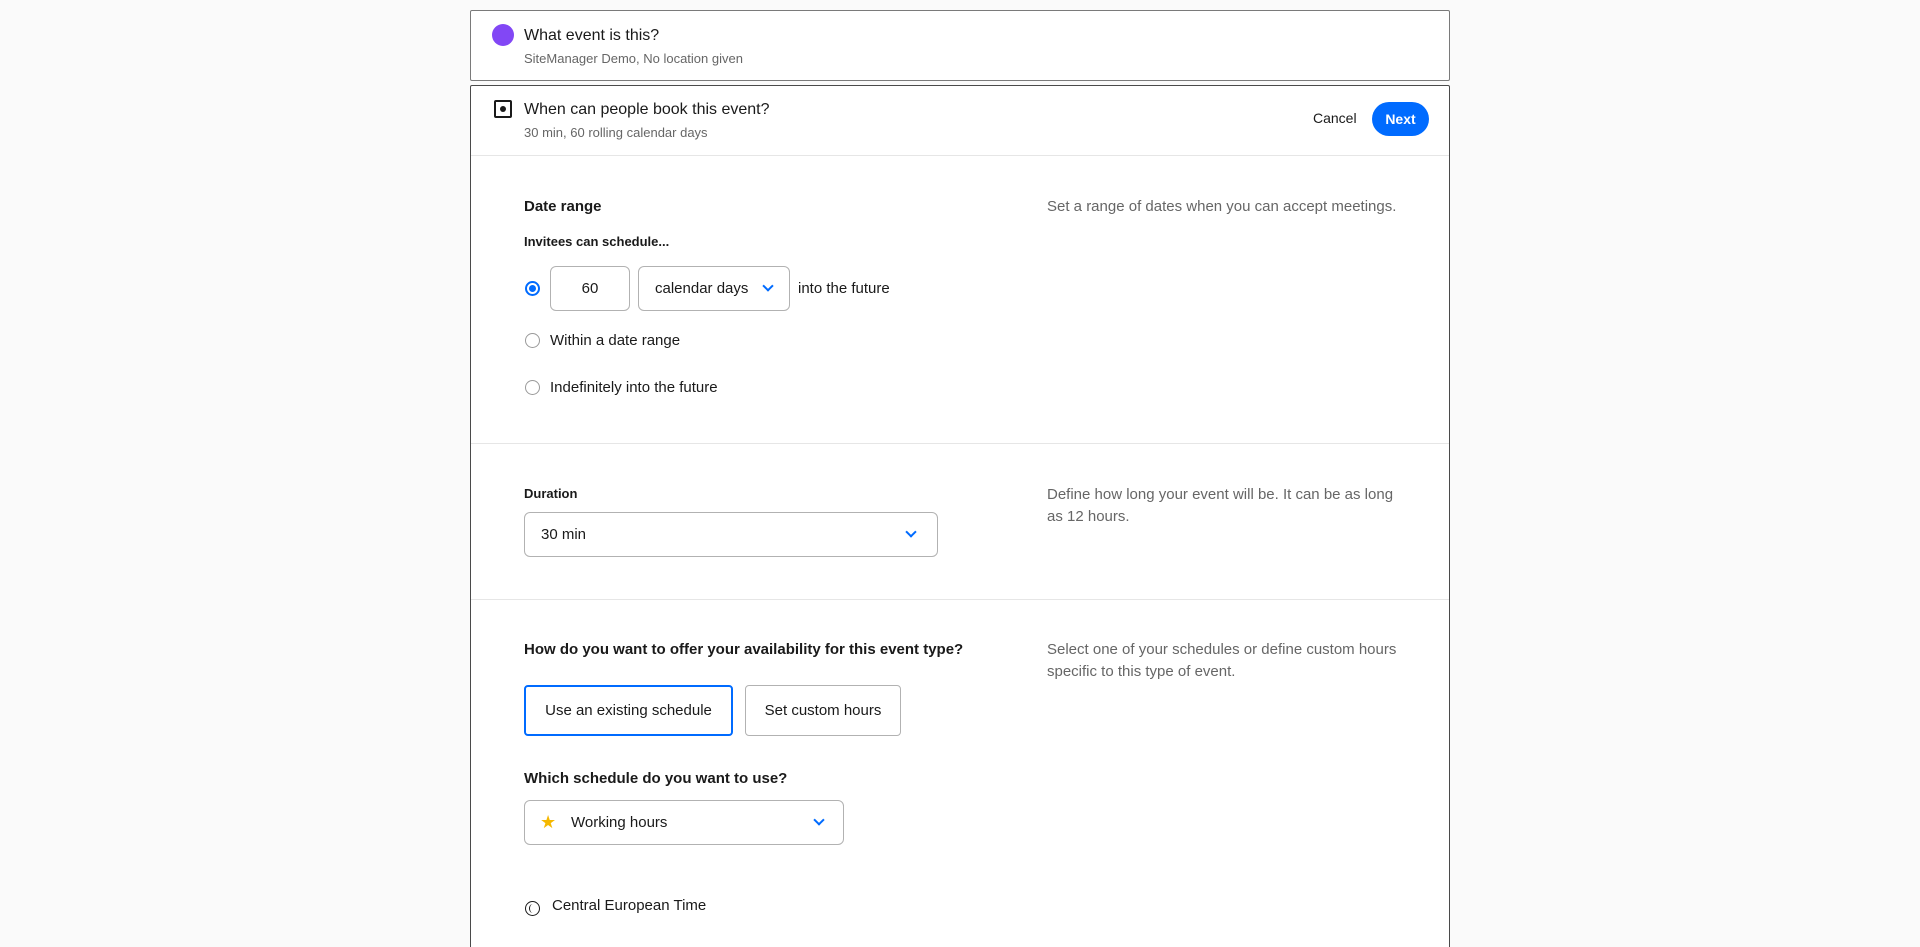  Describe the element at coordinates (592, 35) in the screenshot. I see `event-card-title: What event is this?` at that location.